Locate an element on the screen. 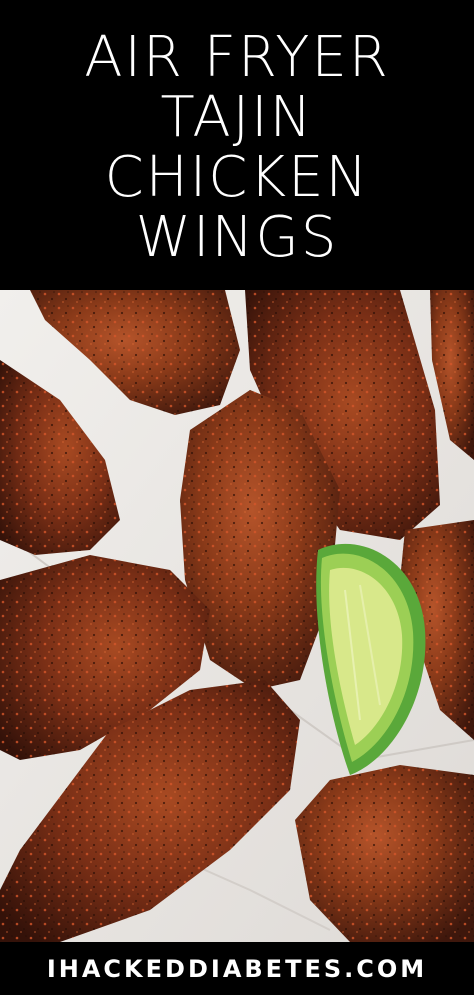 The image size is (474, 995). title-line-3: CHICKEN is located at coordinates (237, 177).